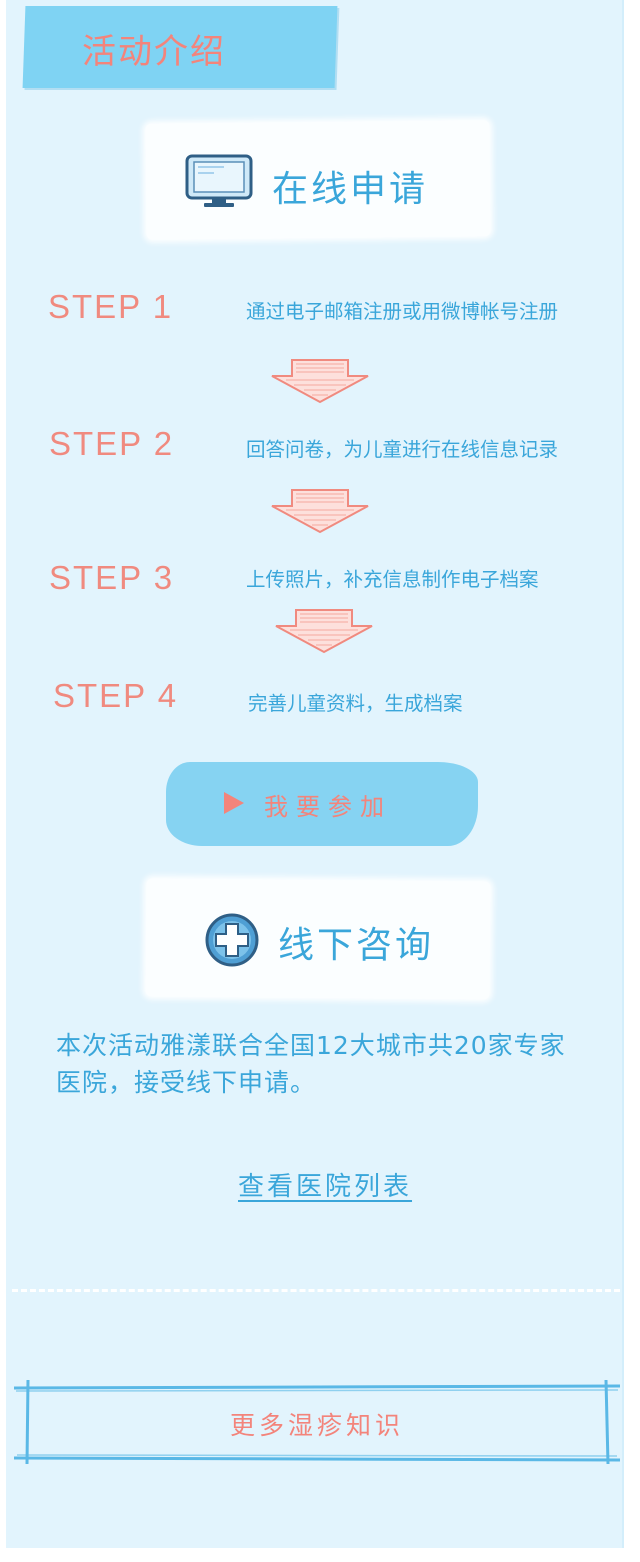 This screenshot has width=640, height=1562. What do you see at coordinates (316, 1425) in the screenshot?
I see `more-eczema-label: 更多湿疹知识` at bounding box center [316, 1425].